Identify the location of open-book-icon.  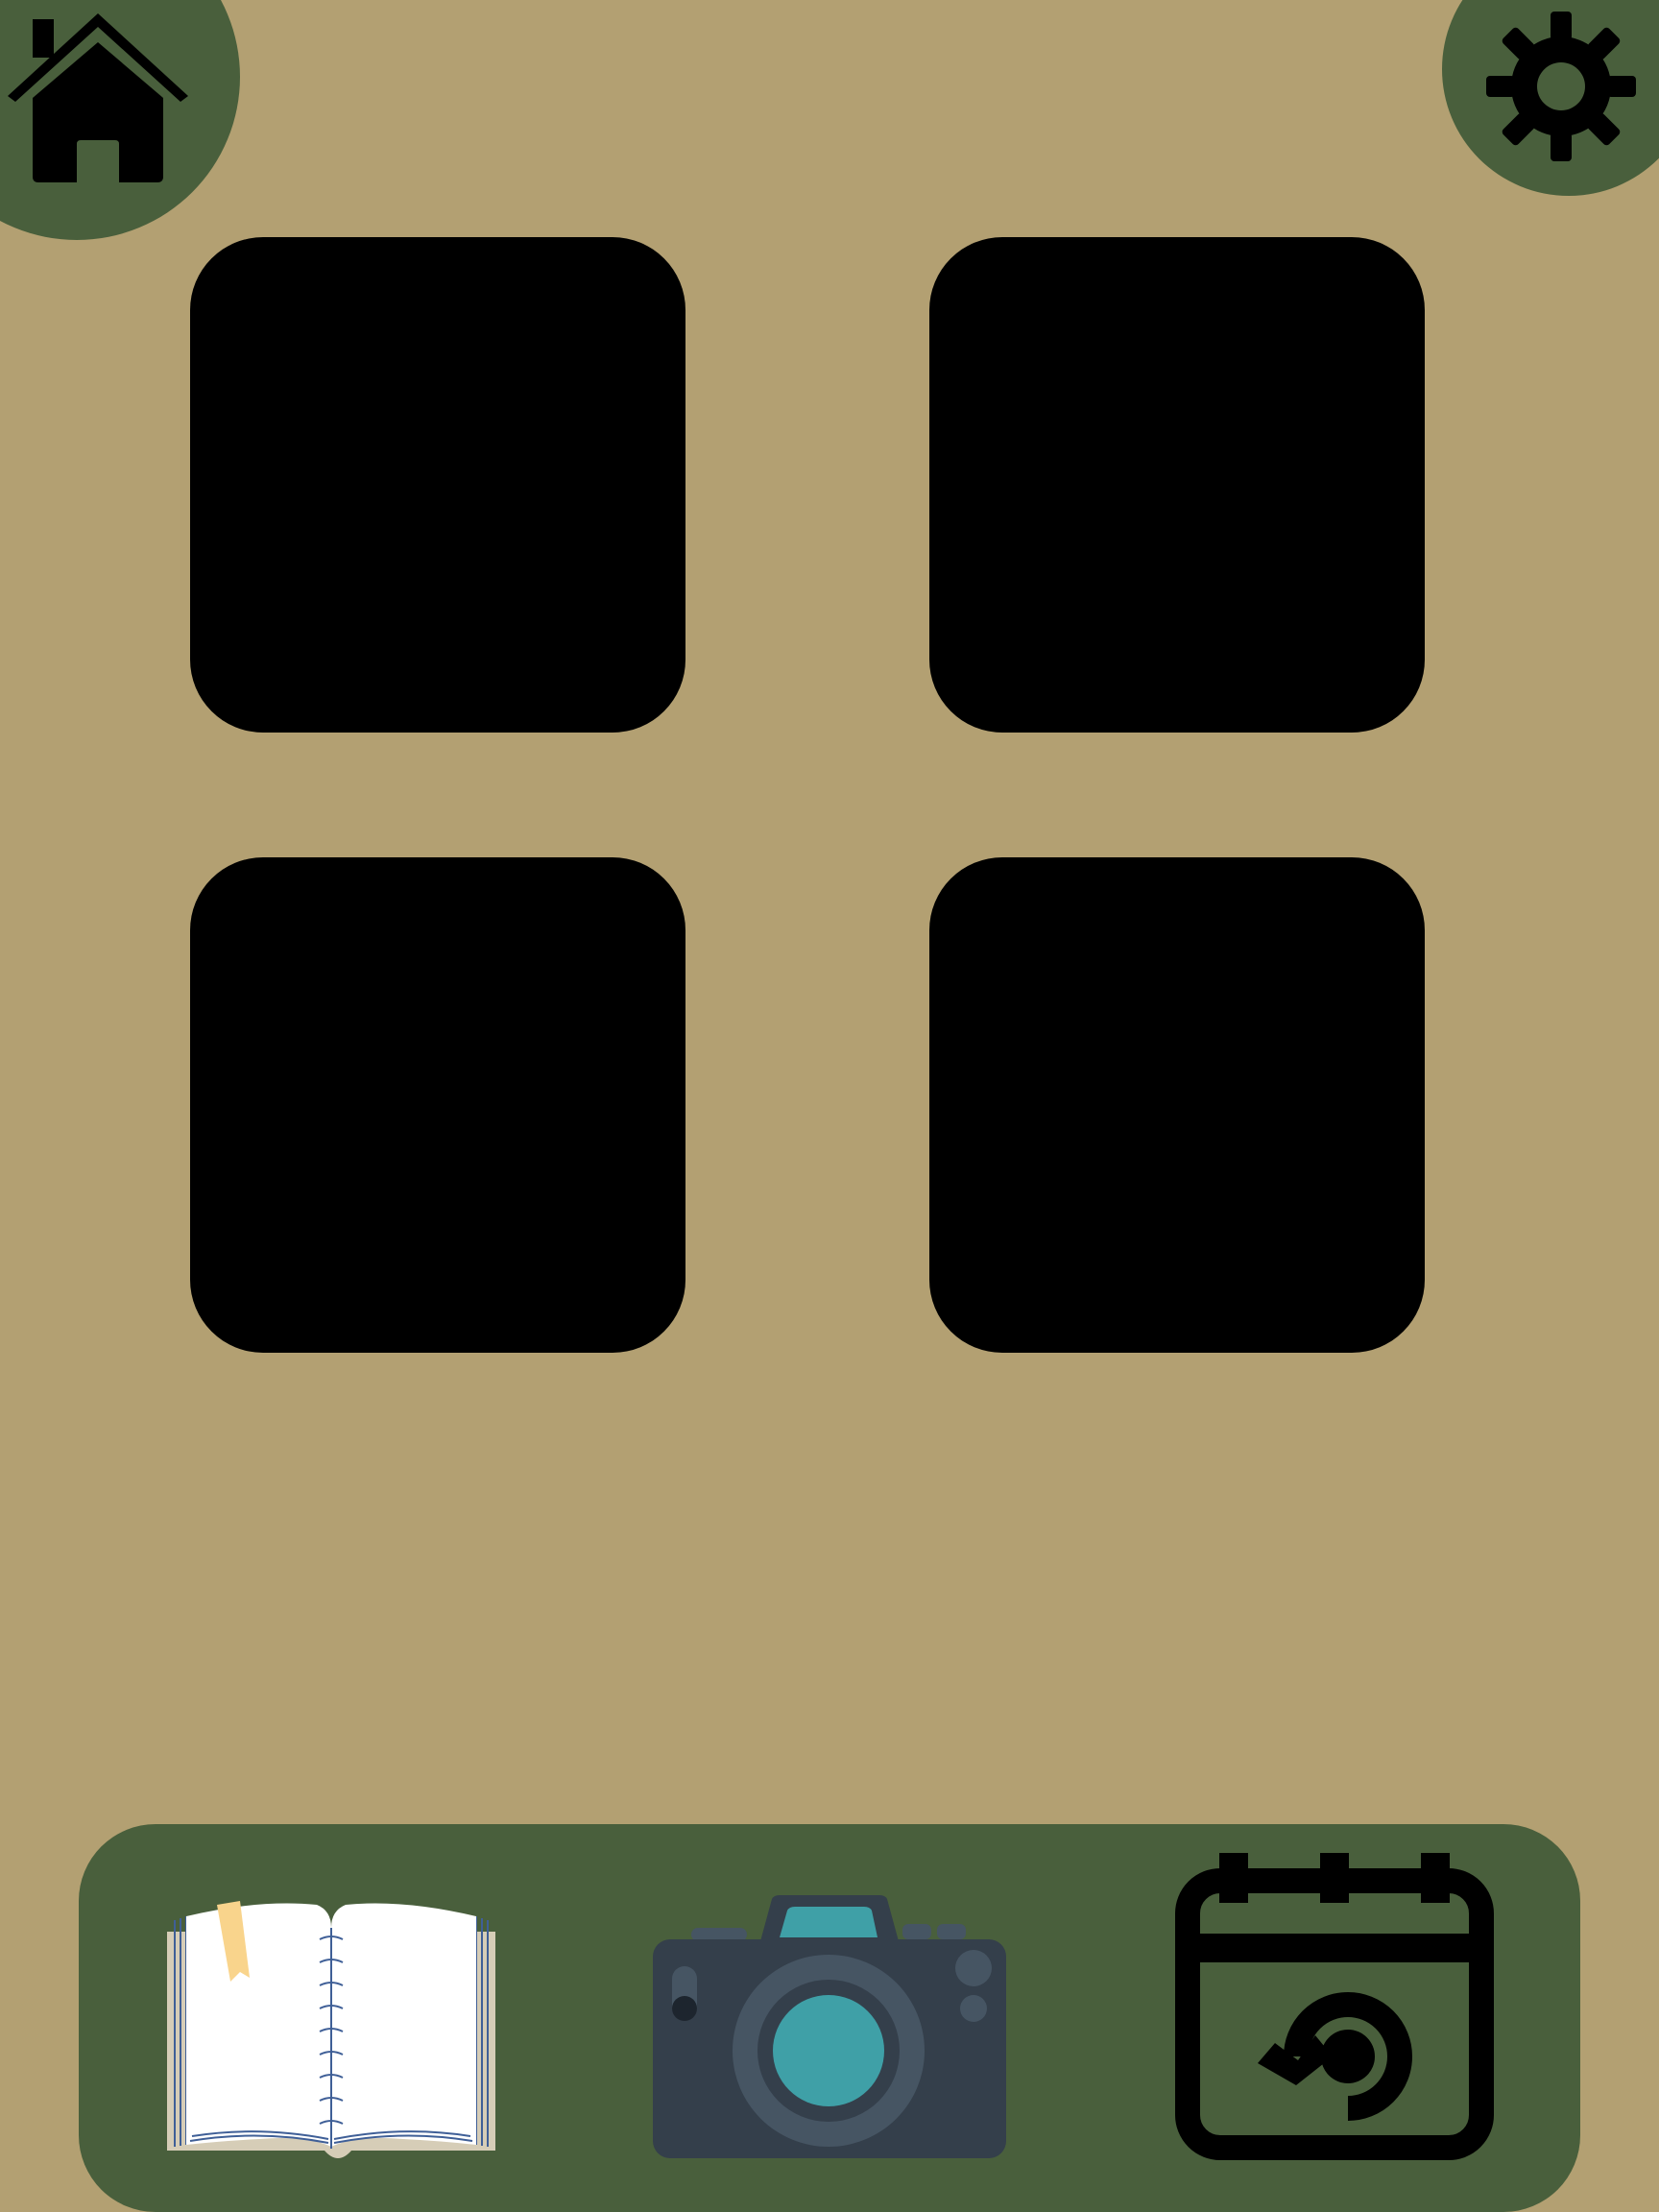
(331, 2029).